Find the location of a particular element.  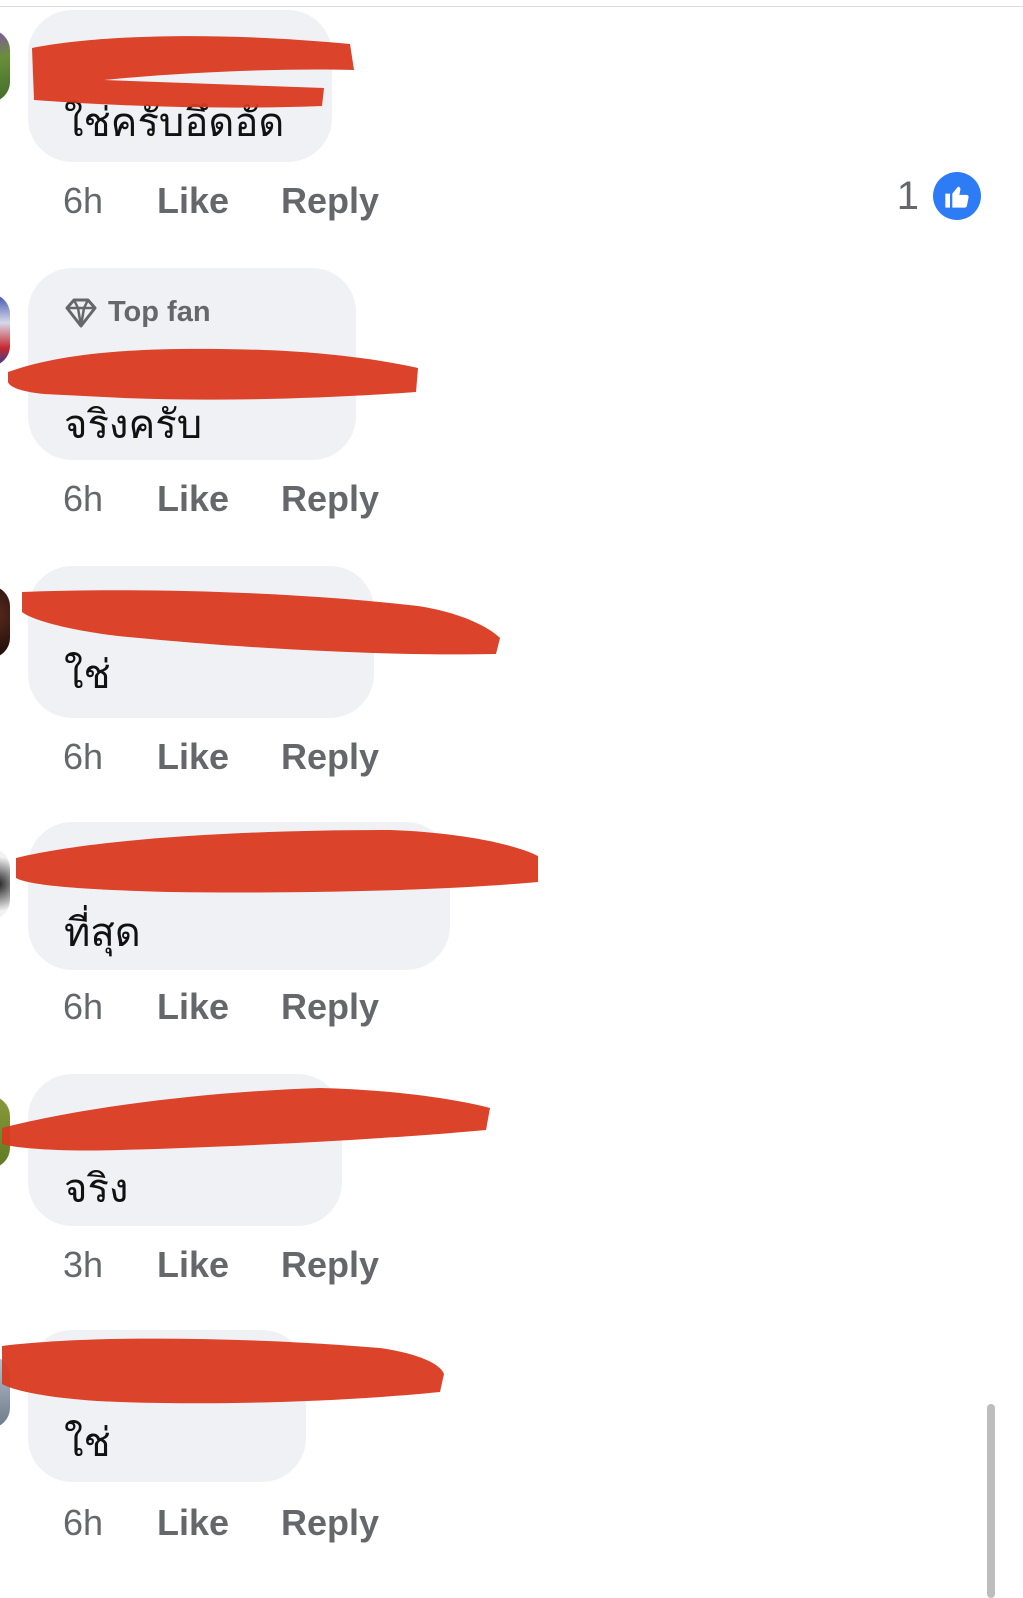

comment-bubble: จริง is located at coordinates (185, 1150).